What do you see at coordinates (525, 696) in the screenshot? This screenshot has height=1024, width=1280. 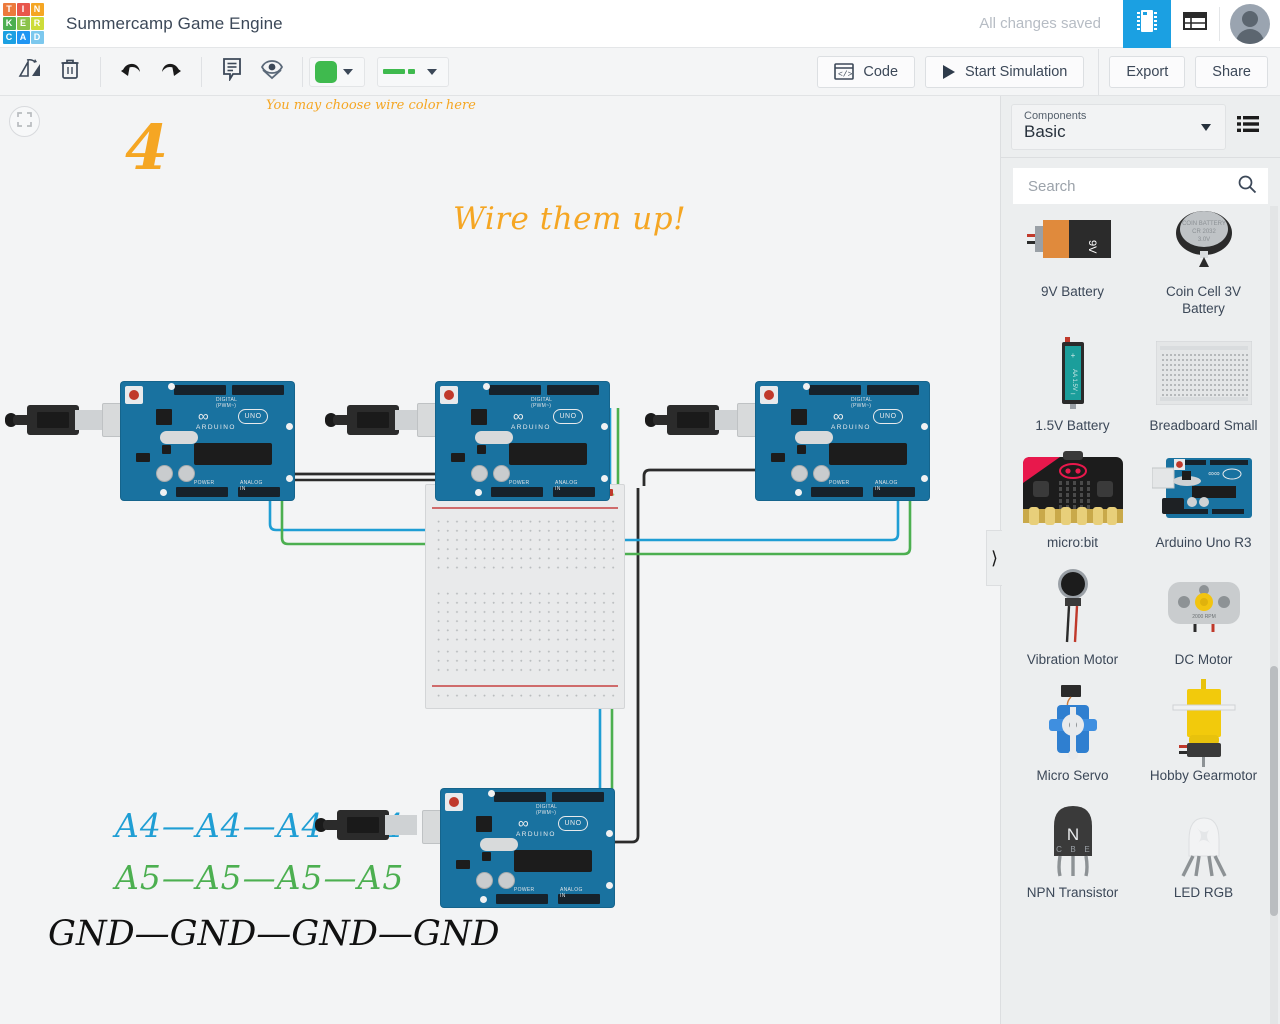 I see `breadboard-power-row-bottom` at bounding box center [525, 696].